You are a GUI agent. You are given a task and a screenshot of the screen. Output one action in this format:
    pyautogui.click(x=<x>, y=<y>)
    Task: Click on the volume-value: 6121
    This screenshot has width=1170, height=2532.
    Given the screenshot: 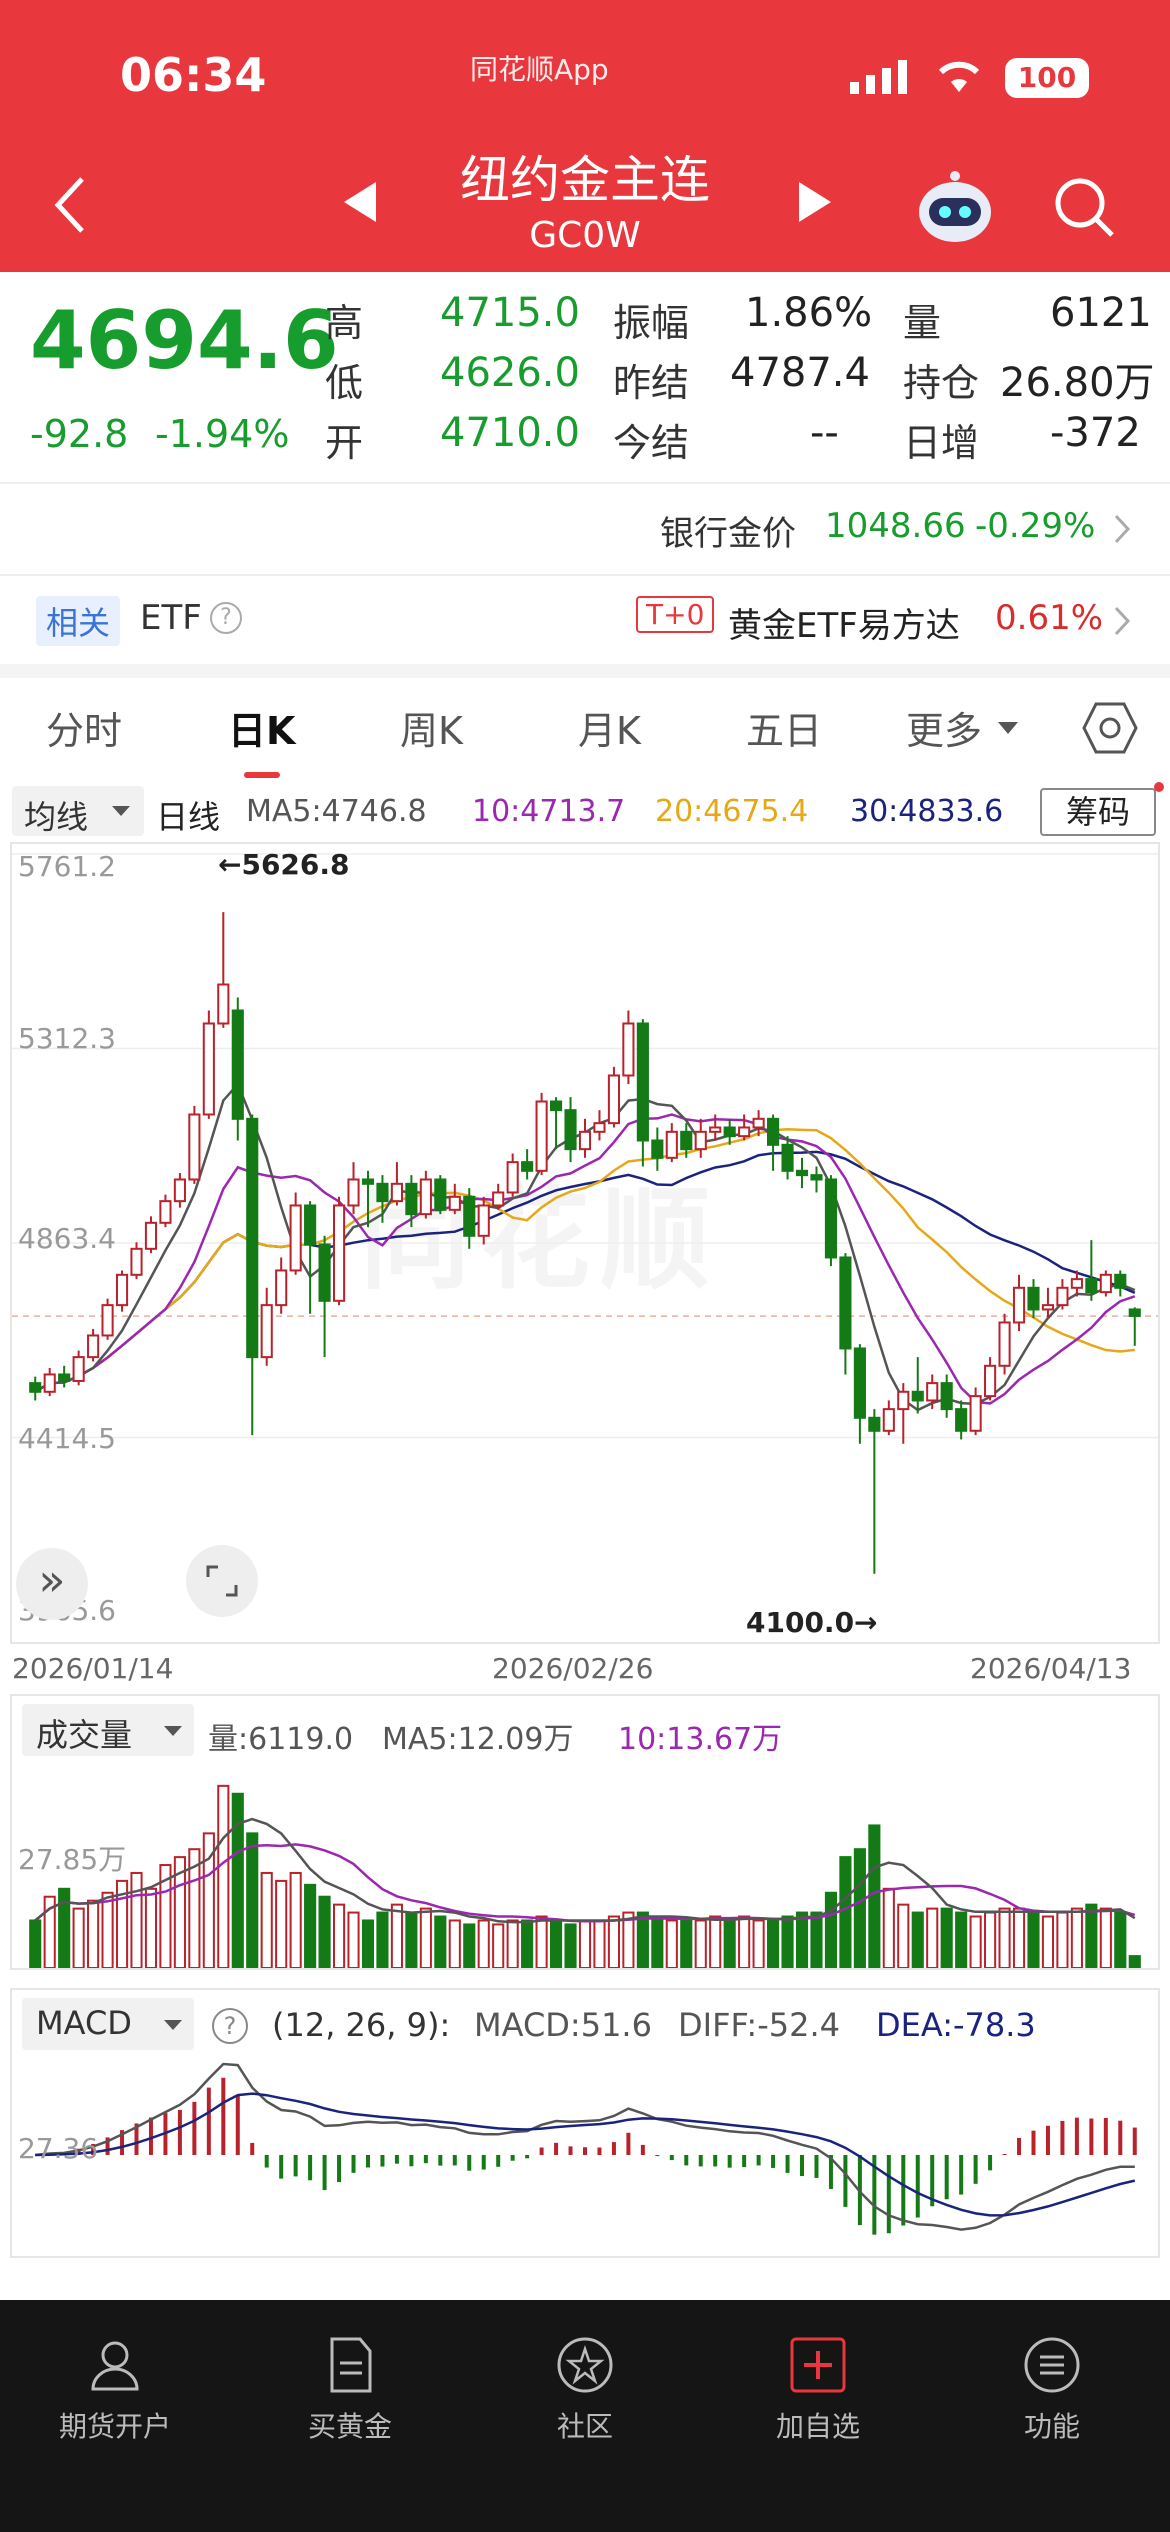 What is the action you would take?
    pyautogui.click(x=1101, y=313)
    